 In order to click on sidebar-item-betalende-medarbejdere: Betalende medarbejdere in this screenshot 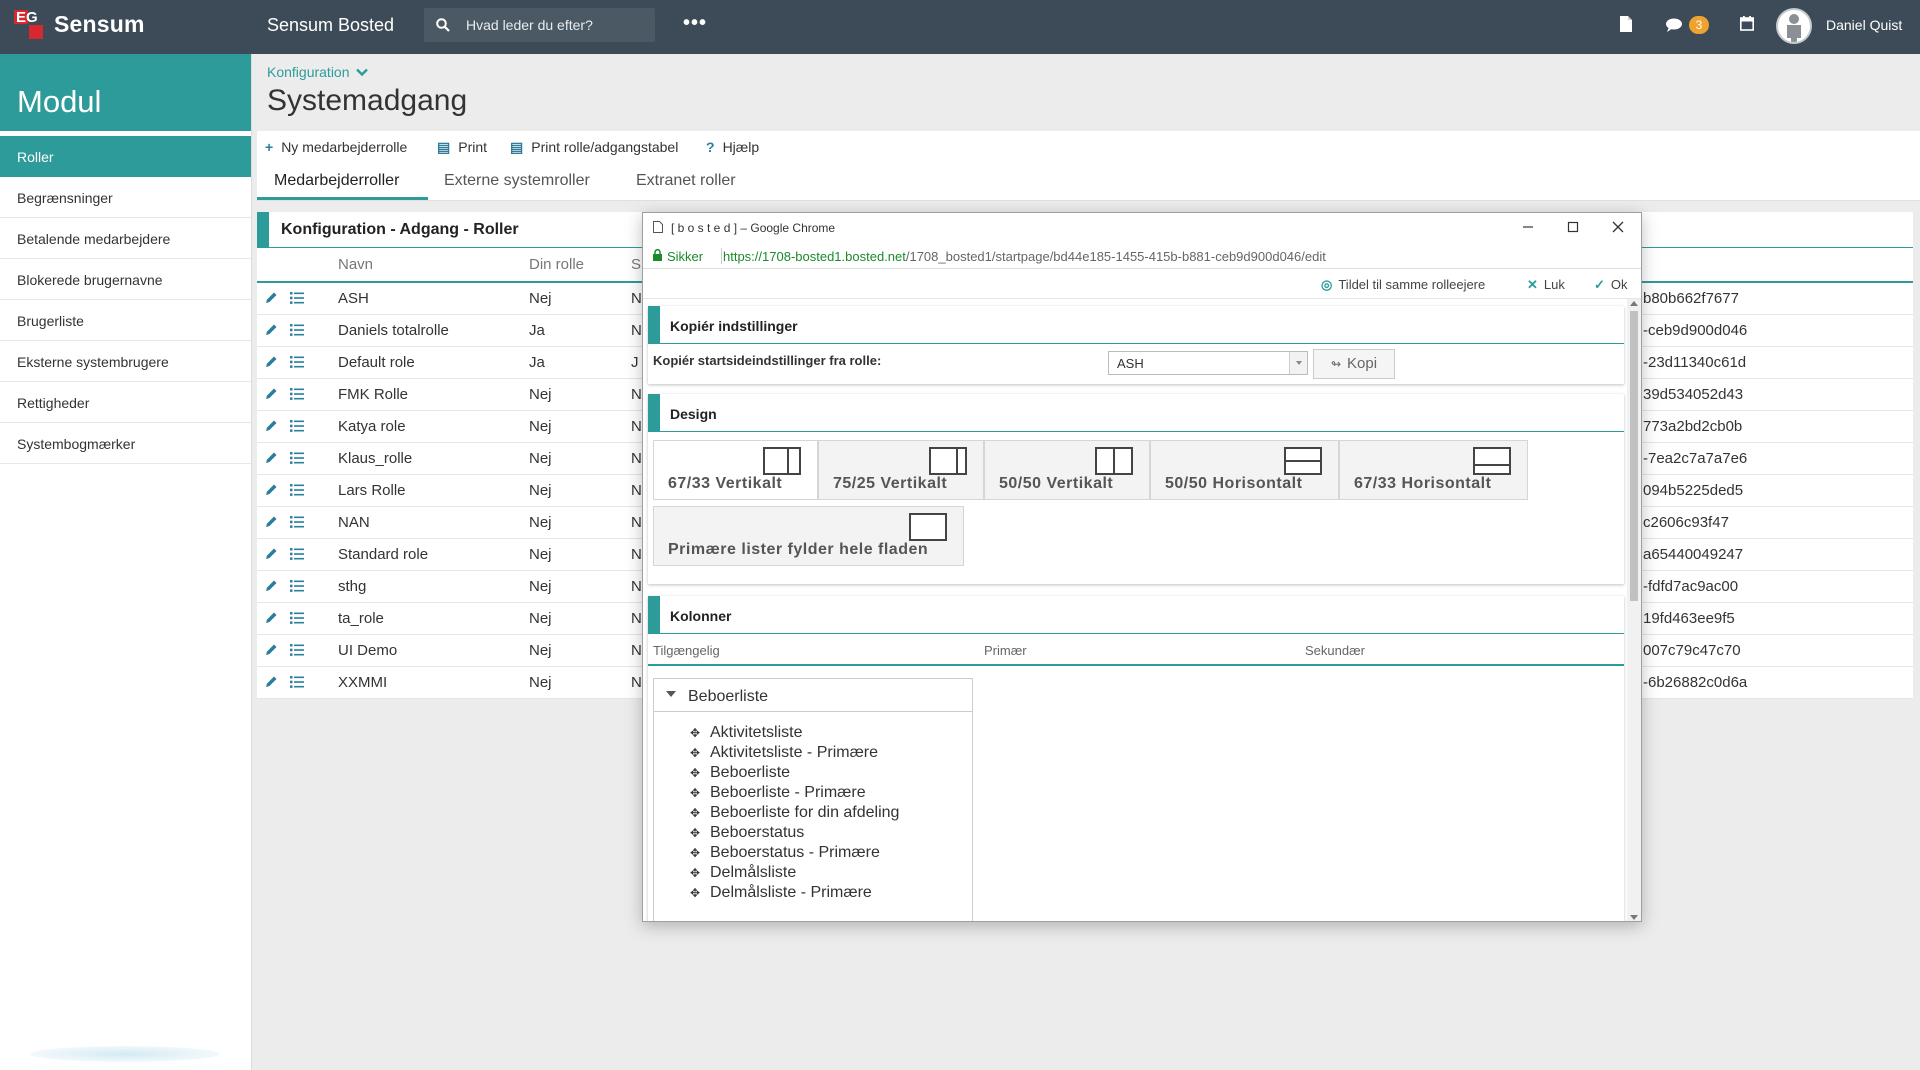, I will do `click(125, 238)`.